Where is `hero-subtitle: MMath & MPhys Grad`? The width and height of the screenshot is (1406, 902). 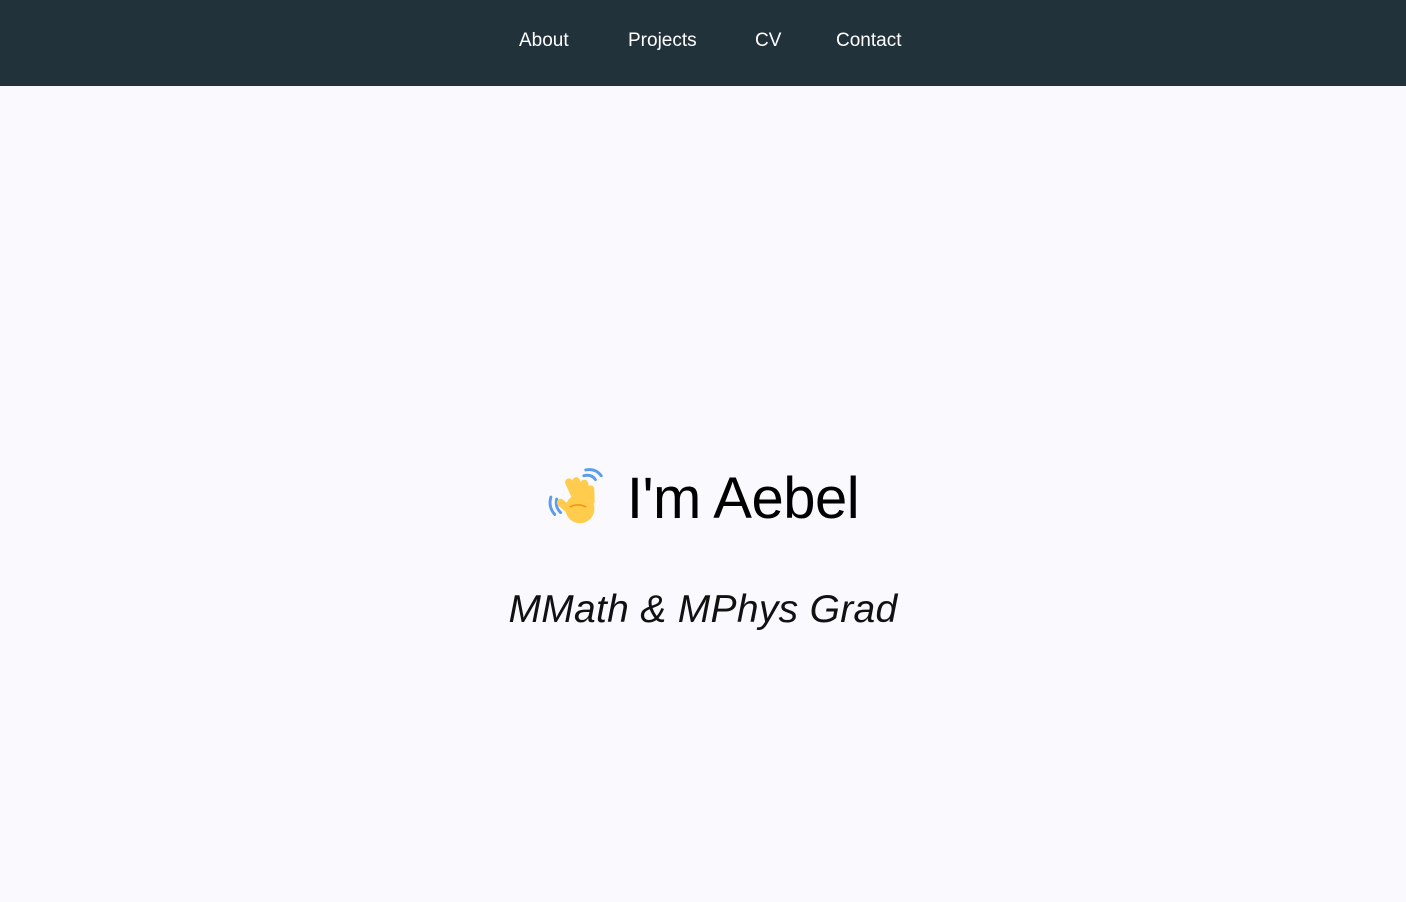
hero-subtitle: MMath & MPhys Grad is located at coordinates (703, 609).